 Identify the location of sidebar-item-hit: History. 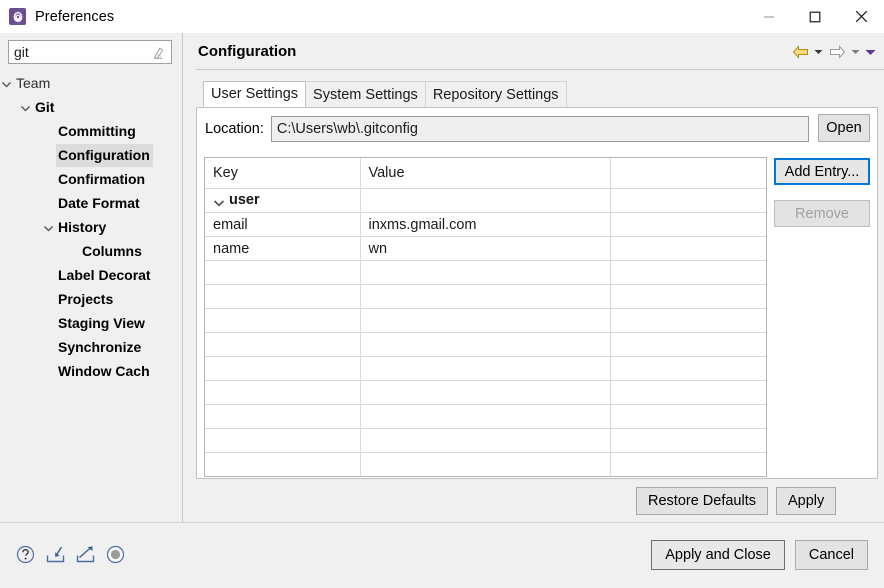
(82, 227).